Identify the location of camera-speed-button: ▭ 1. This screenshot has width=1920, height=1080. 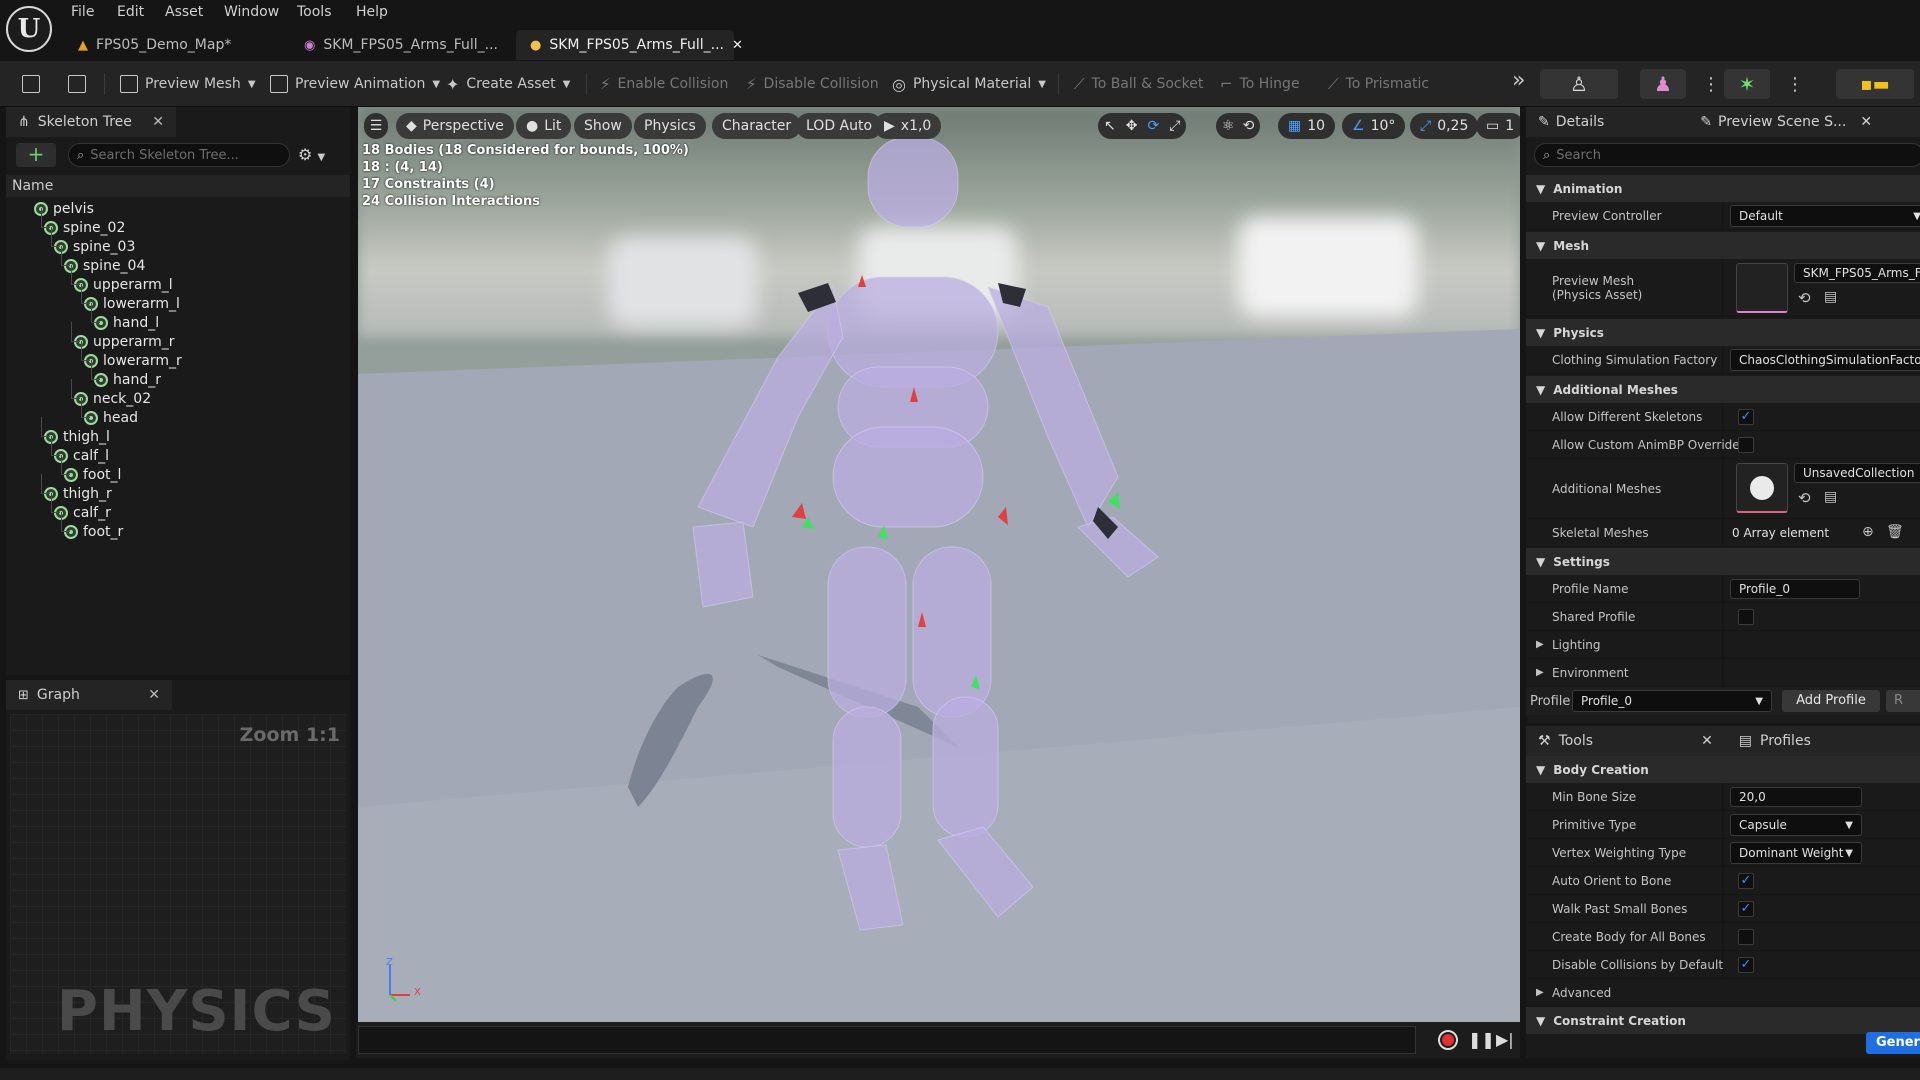
(1498, 126).